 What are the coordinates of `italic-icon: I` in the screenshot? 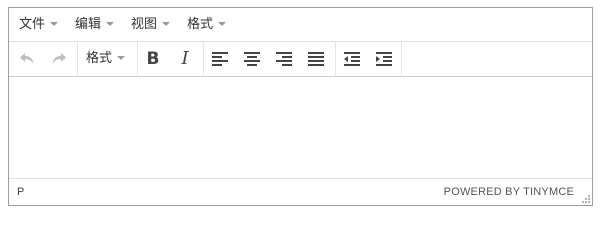 It's located at (185, 58).